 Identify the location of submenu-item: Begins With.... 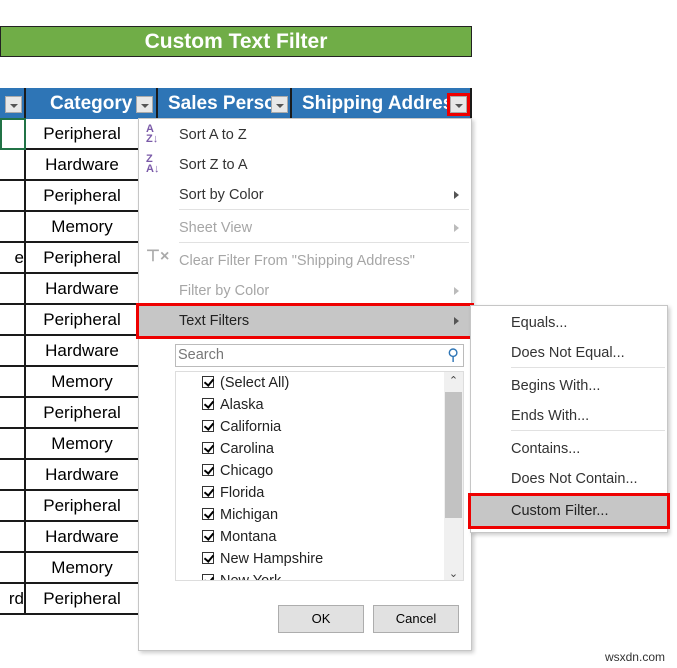
(569, 386).